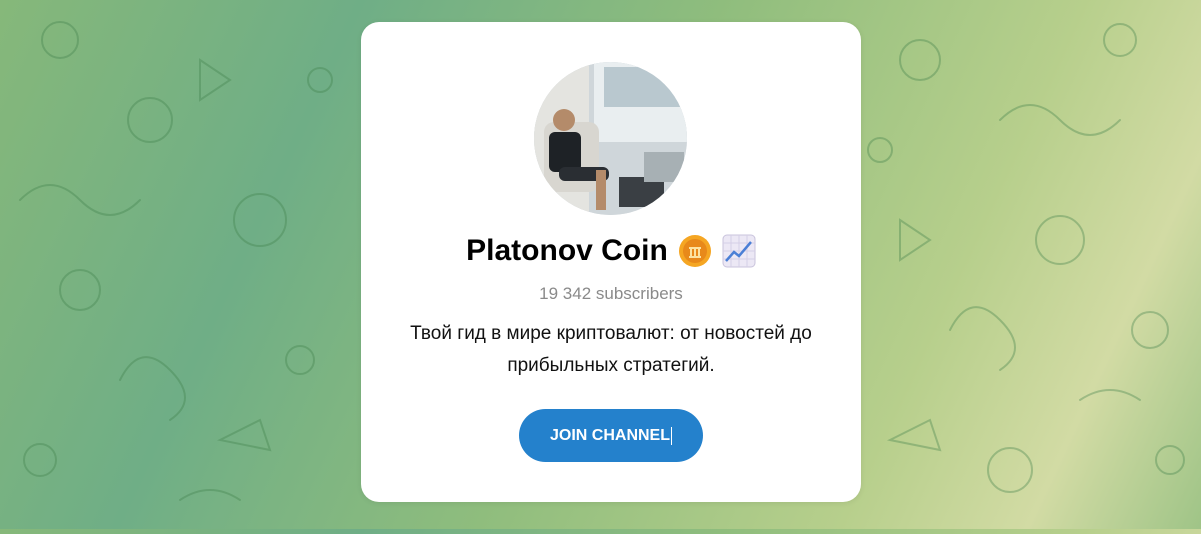  I want to click on channel-title-row: Platonov Coin, so click(611, 251).